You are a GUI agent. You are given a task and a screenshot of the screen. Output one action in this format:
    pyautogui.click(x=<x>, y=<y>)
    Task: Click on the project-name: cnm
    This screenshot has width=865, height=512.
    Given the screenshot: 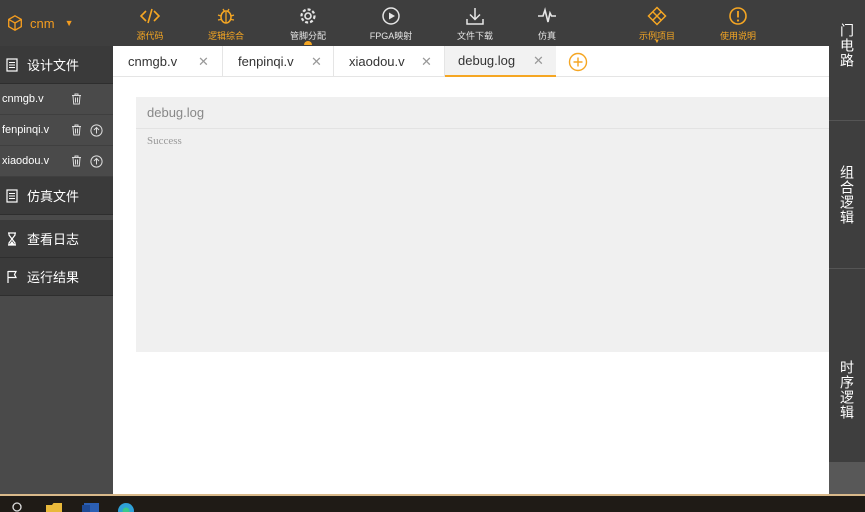 What is the action you would take?
    pyautogui.click(x=42, y=23)
    